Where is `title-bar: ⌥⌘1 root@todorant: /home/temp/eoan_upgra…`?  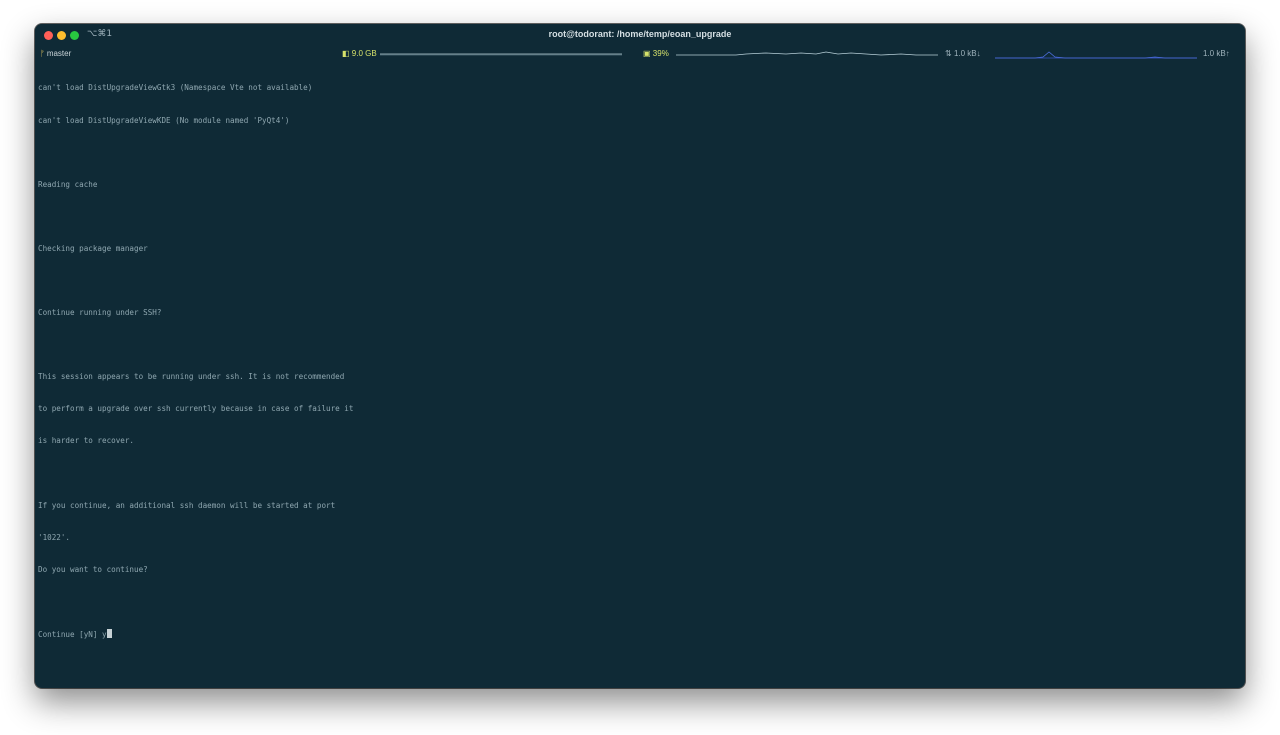 title-bar: ⌥⌘1 root@todorant: /home/temp/eoan_upgra… is located at coordinates (640, 35).